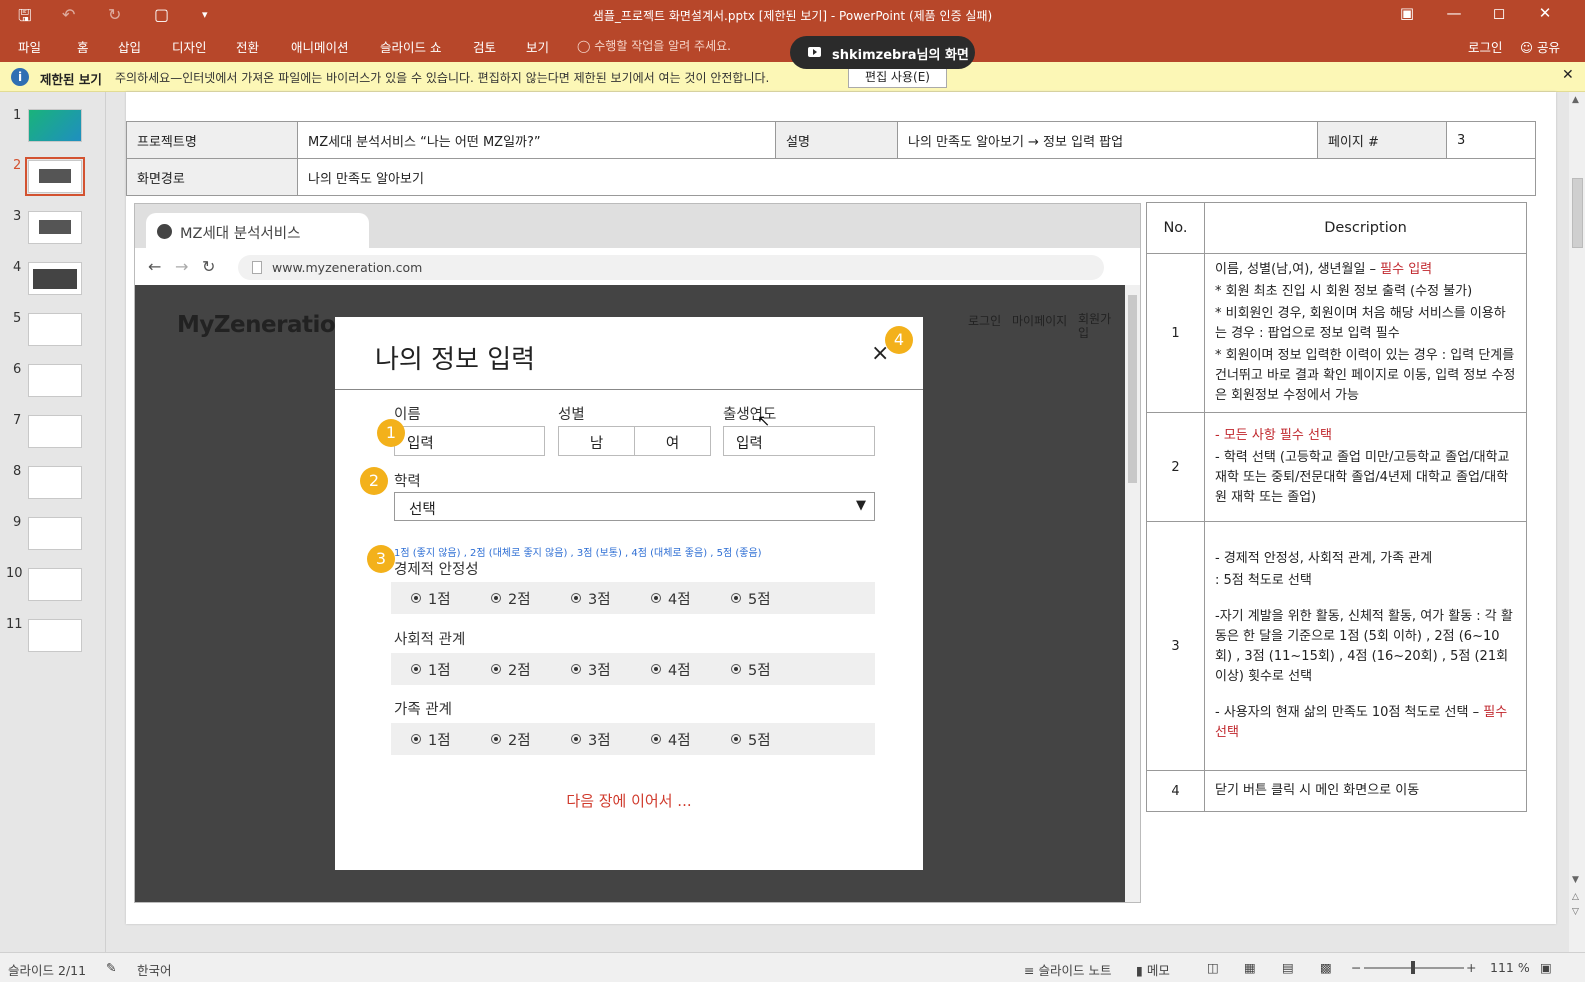 The image size is (1585, 982). I want to click on tell-me-search: ◯ 수행할 작업을 알려 주세요., so click(654, 45).